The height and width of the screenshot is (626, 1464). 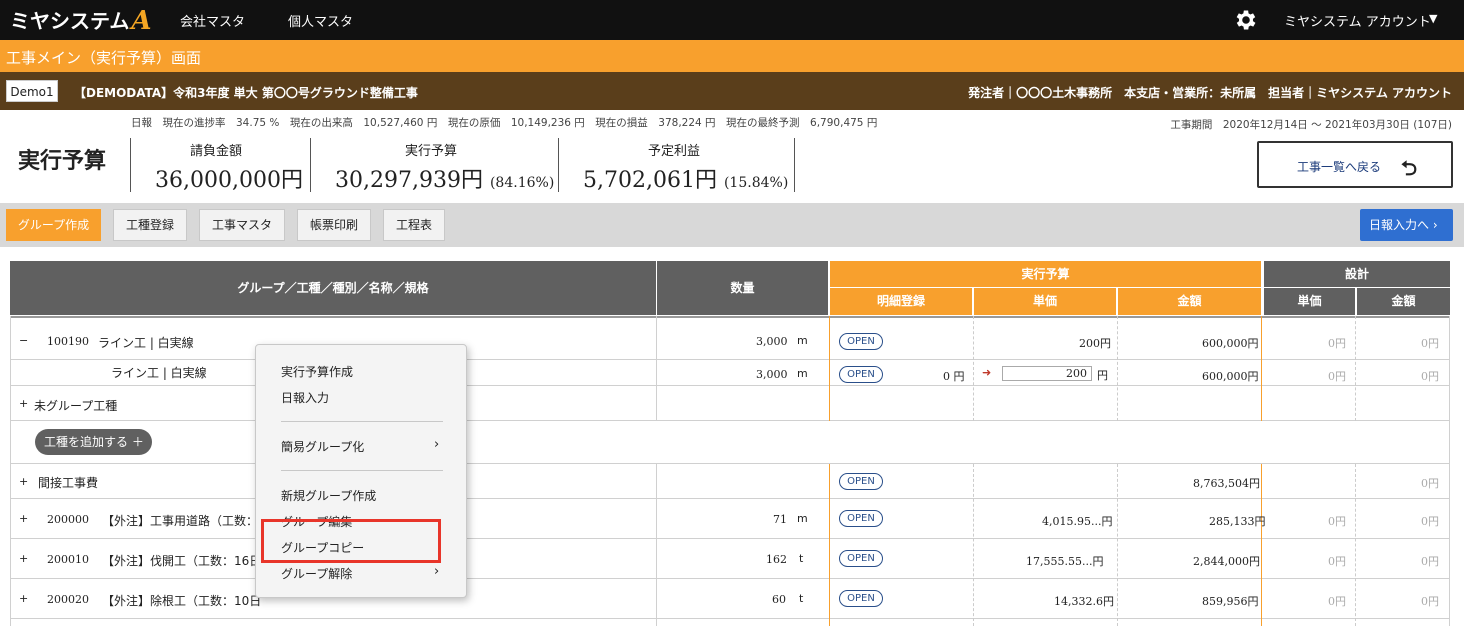 What do you see at coordinates (53, 225) in the screenshot?
I see `create-group-button: グループ作成` at bounding box center [53, 225].